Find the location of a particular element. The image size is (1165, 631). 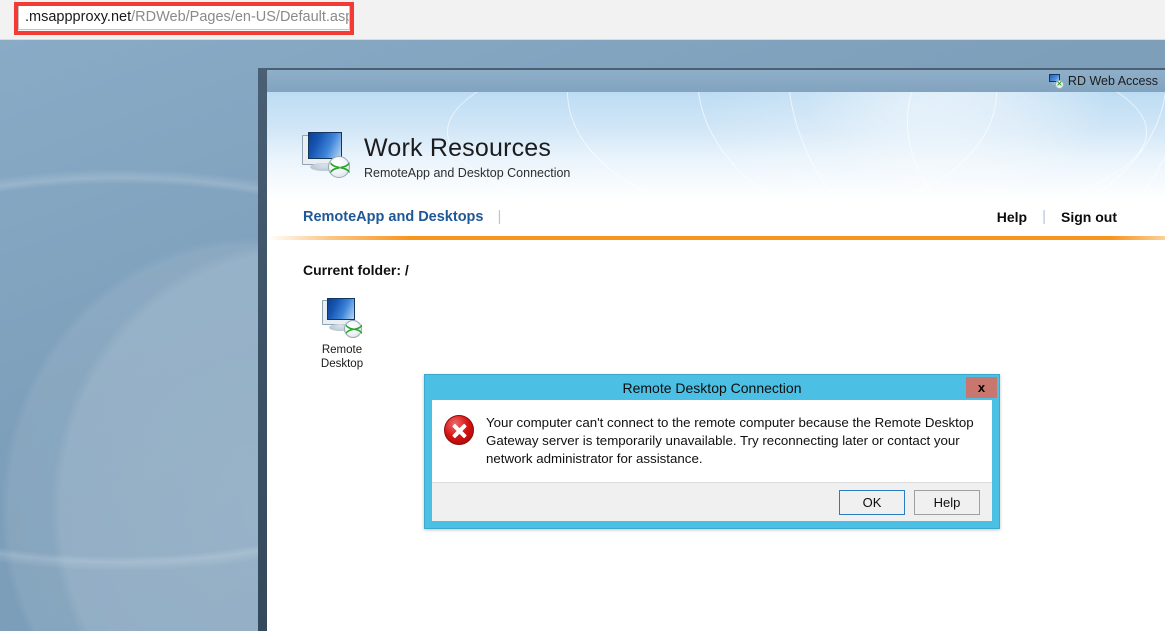

rd-web-access-title: ✕ RD Web Access is located at coordinates (1103, 81).